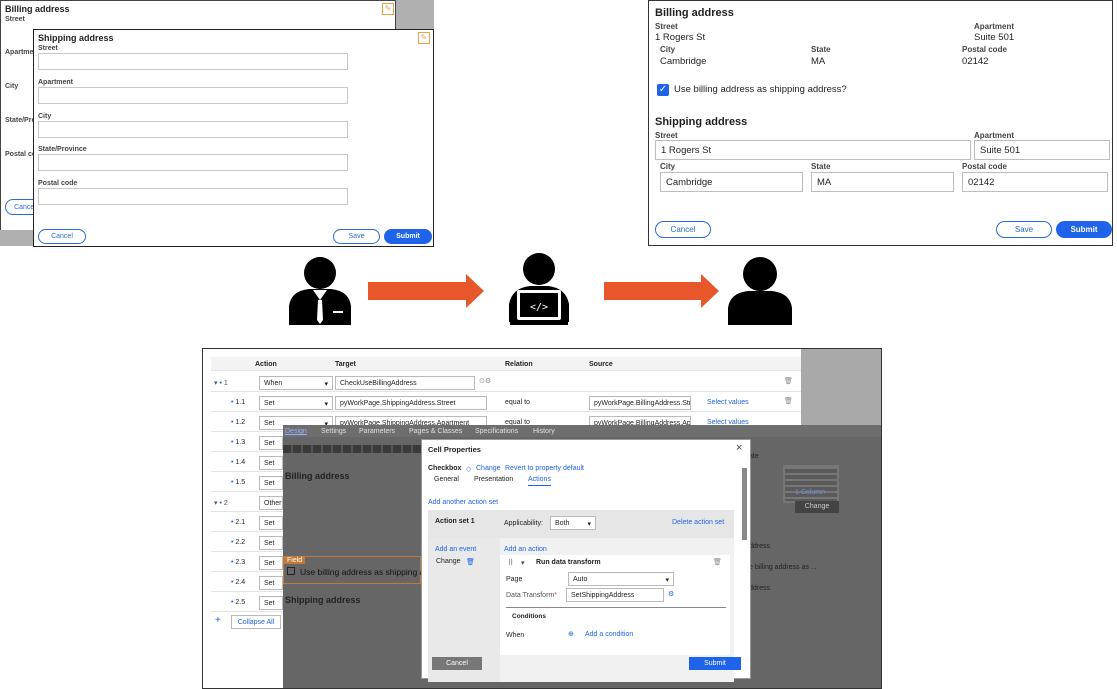 Image resolution: width=1117 pixels, height=689 pixels. I want to click on header-source: Source, so click(601, 364).